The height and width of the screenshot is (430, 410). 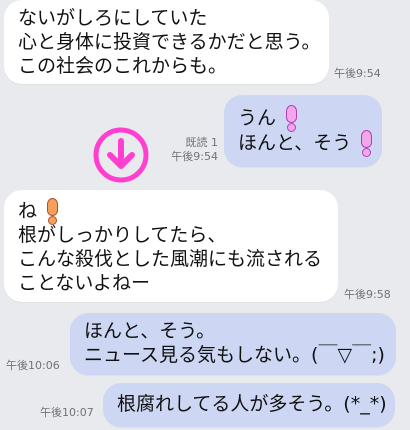 What do you see at coordinates (295, 143) in the screenshot?
I see `message-text: ほんと、そう` at bounding box center [295, 143].